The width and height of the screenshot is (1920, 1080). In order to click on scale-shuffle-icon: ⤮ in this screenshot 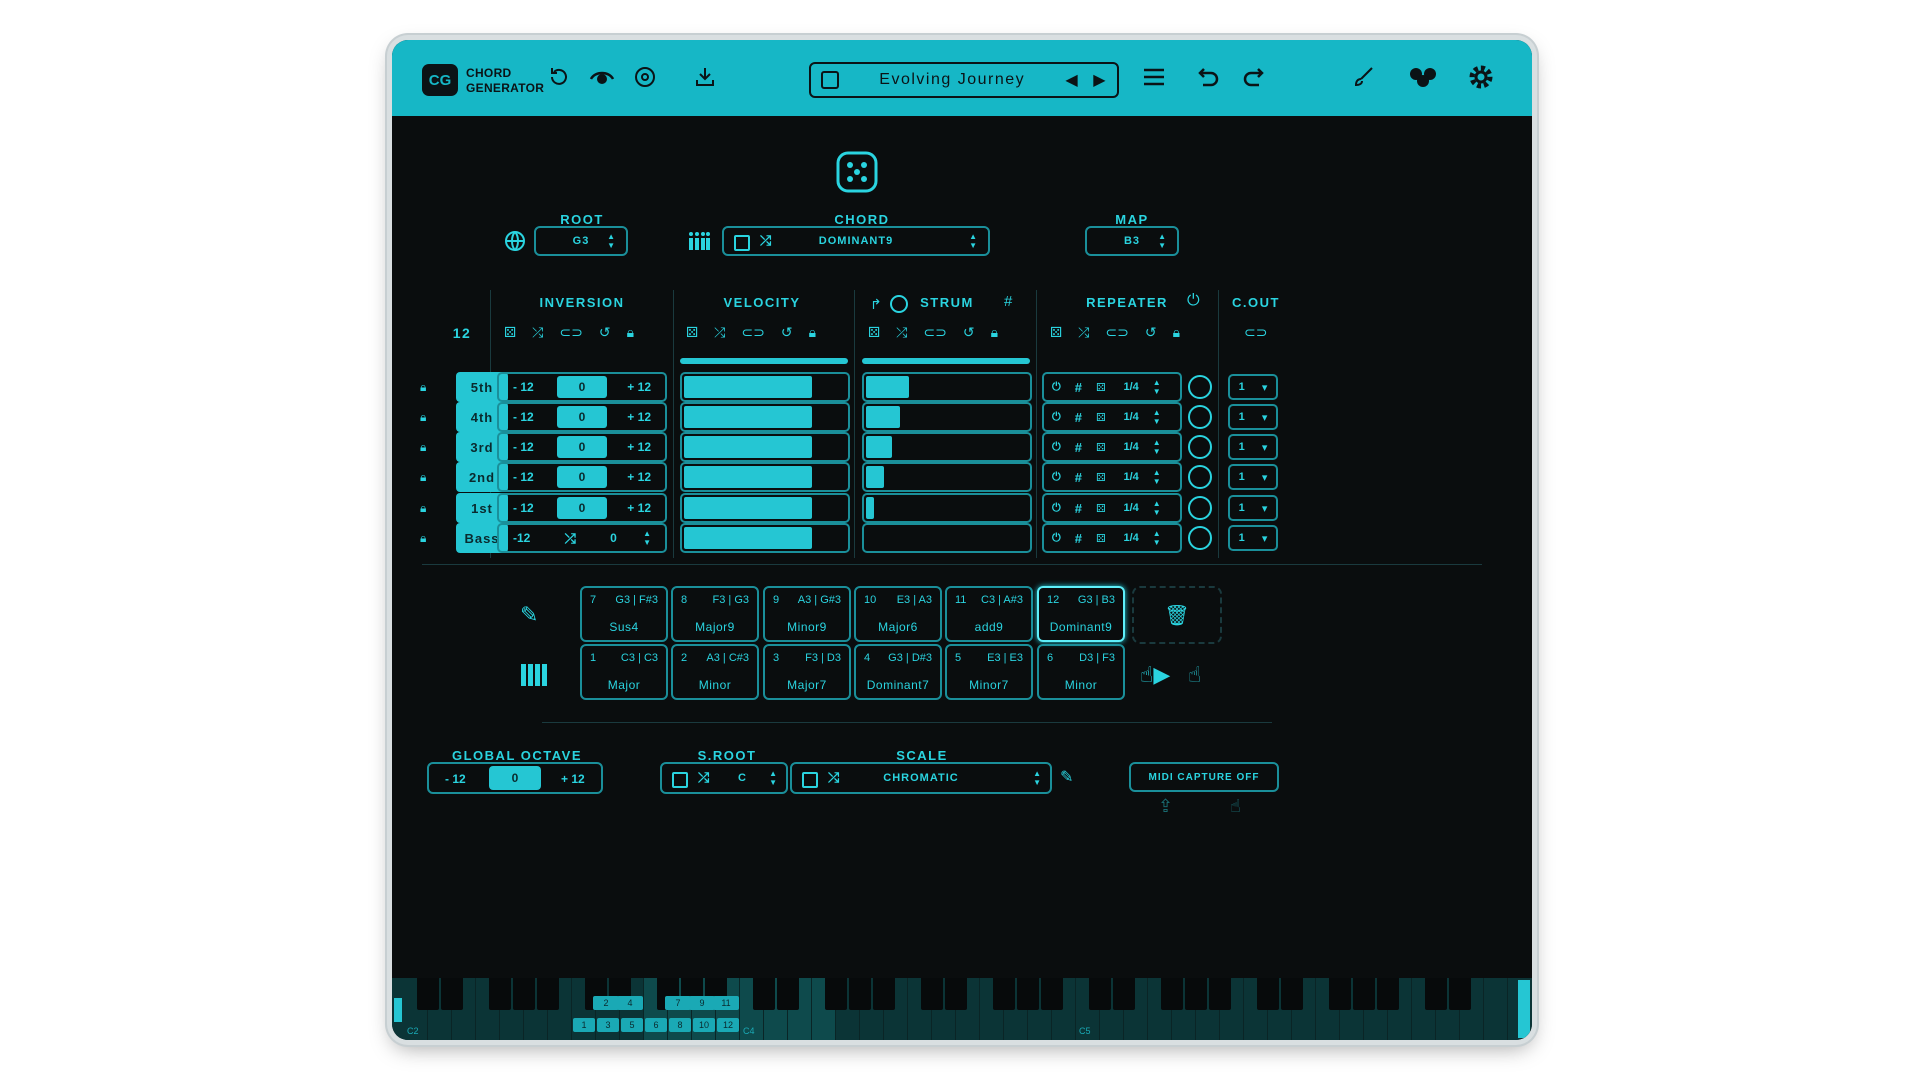, I will do `click(834, 777)`.